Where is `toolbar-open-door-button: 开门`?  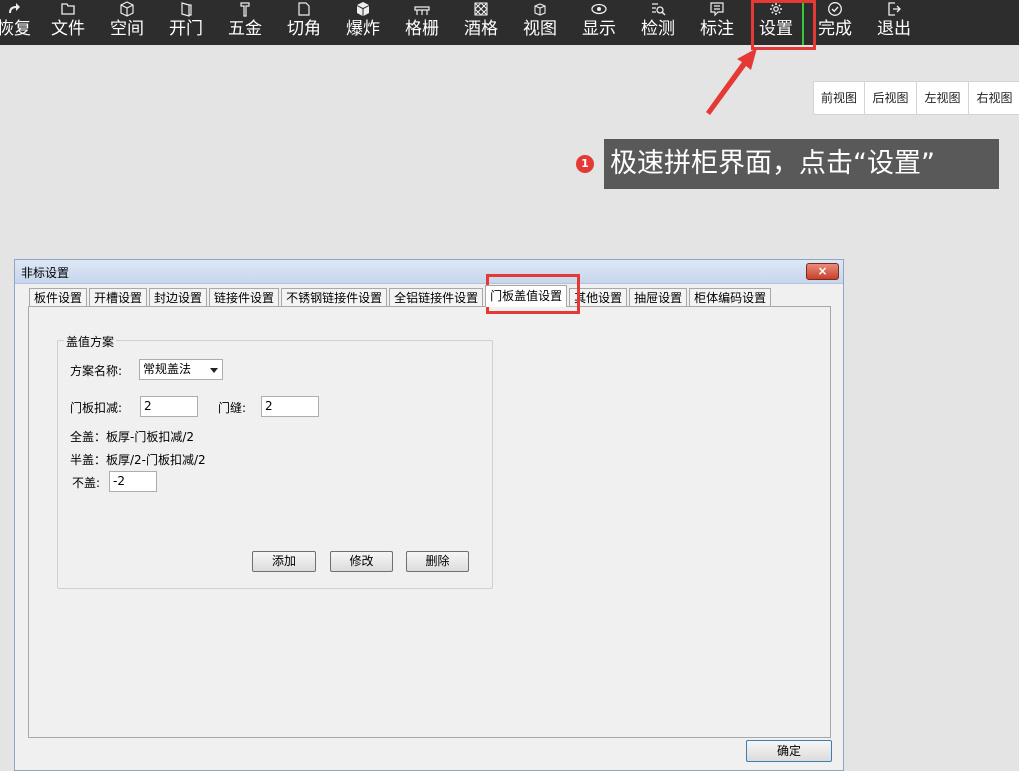 toolbar-open-door-button: 开门 is located at coordinates (186, 22).